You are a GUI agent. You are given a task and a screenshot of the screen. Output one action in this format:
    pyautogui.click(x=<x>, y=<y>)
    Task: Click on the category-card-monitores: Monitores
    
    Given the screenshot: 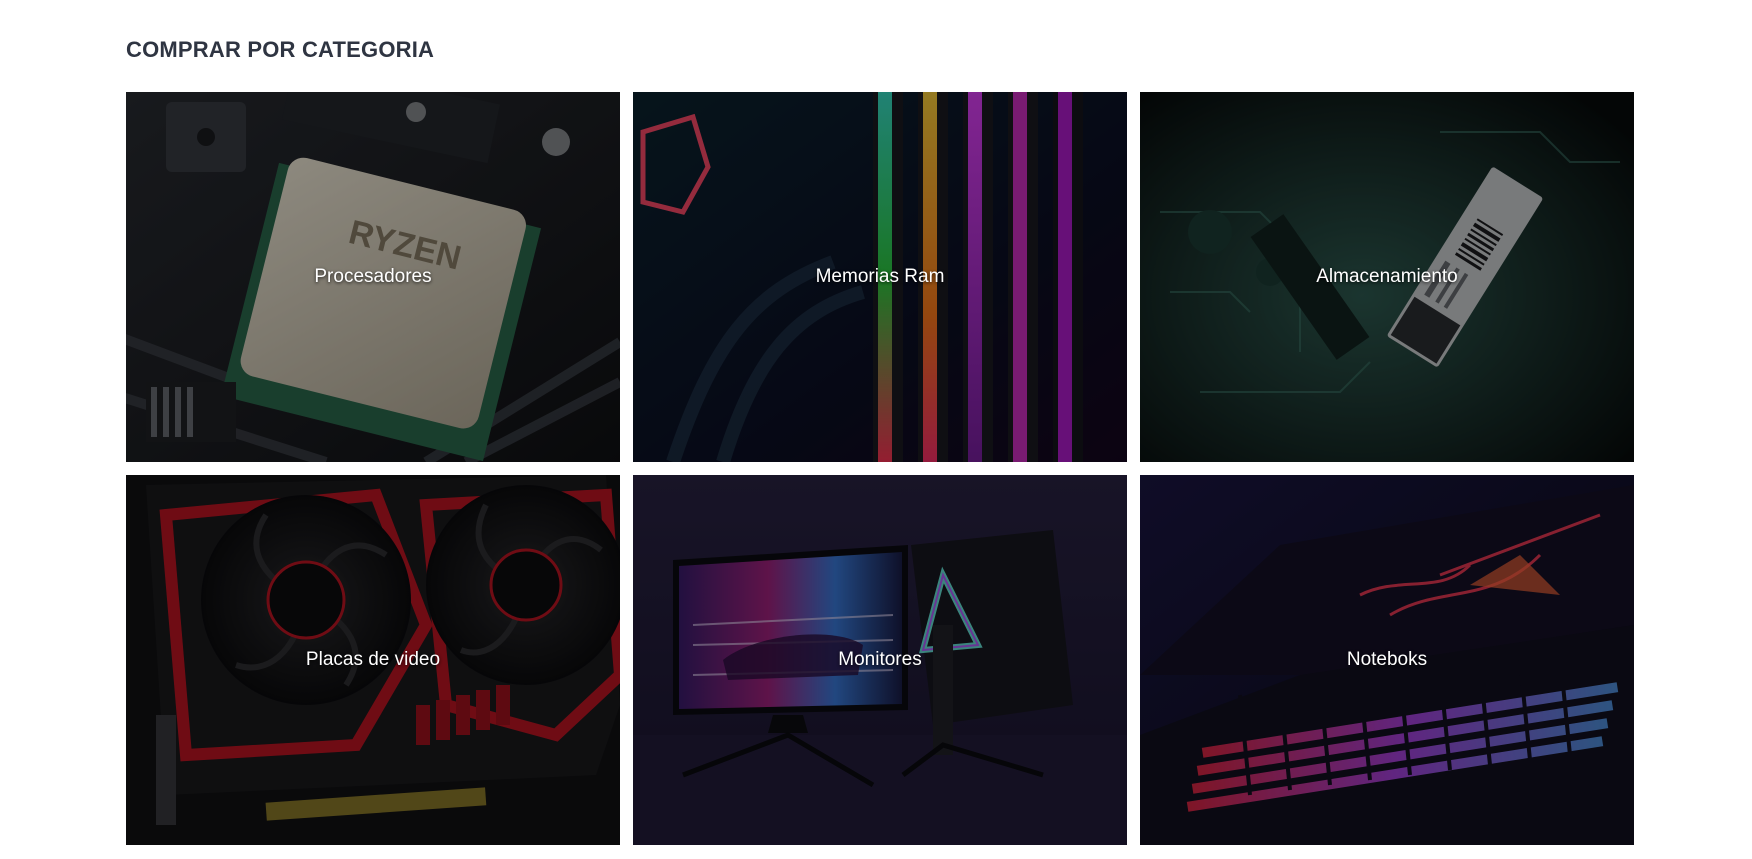 What is the action you would take?
    pyautogui.click(x=880, y=660)
    